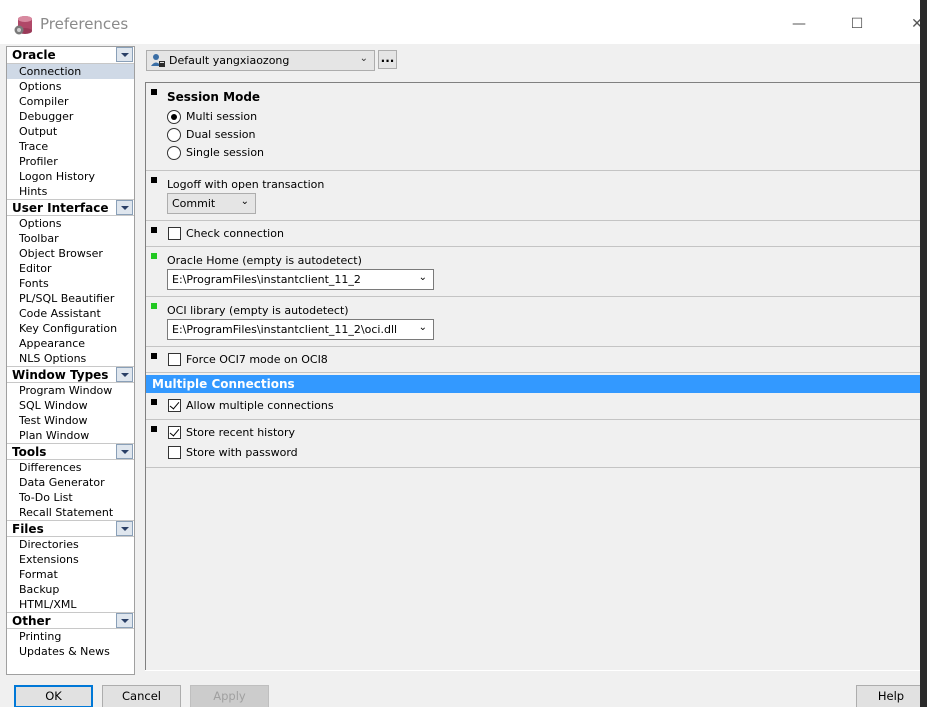 This screenshot has width=927, height=707. I want to click on nav-item-connection: Connection, so click(70, 71).